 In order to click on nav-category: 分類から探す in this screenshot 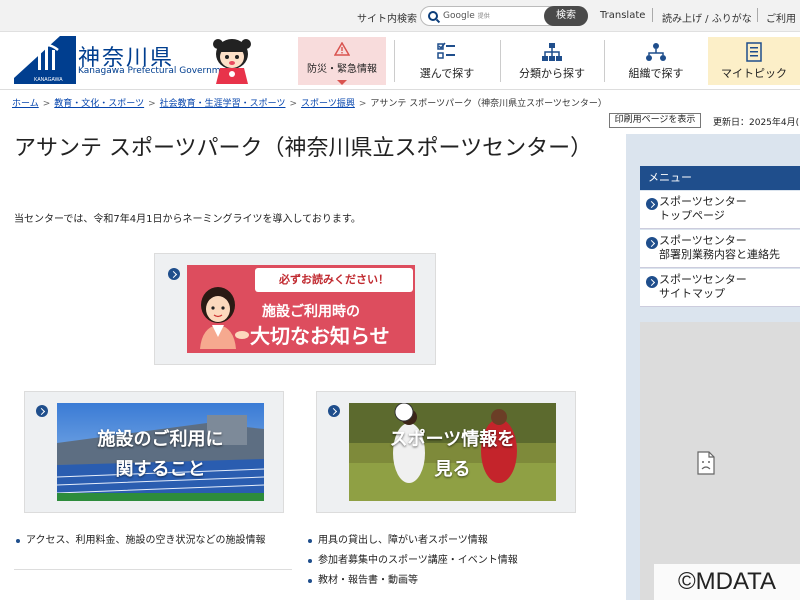, I will do `click(552, 61)`.